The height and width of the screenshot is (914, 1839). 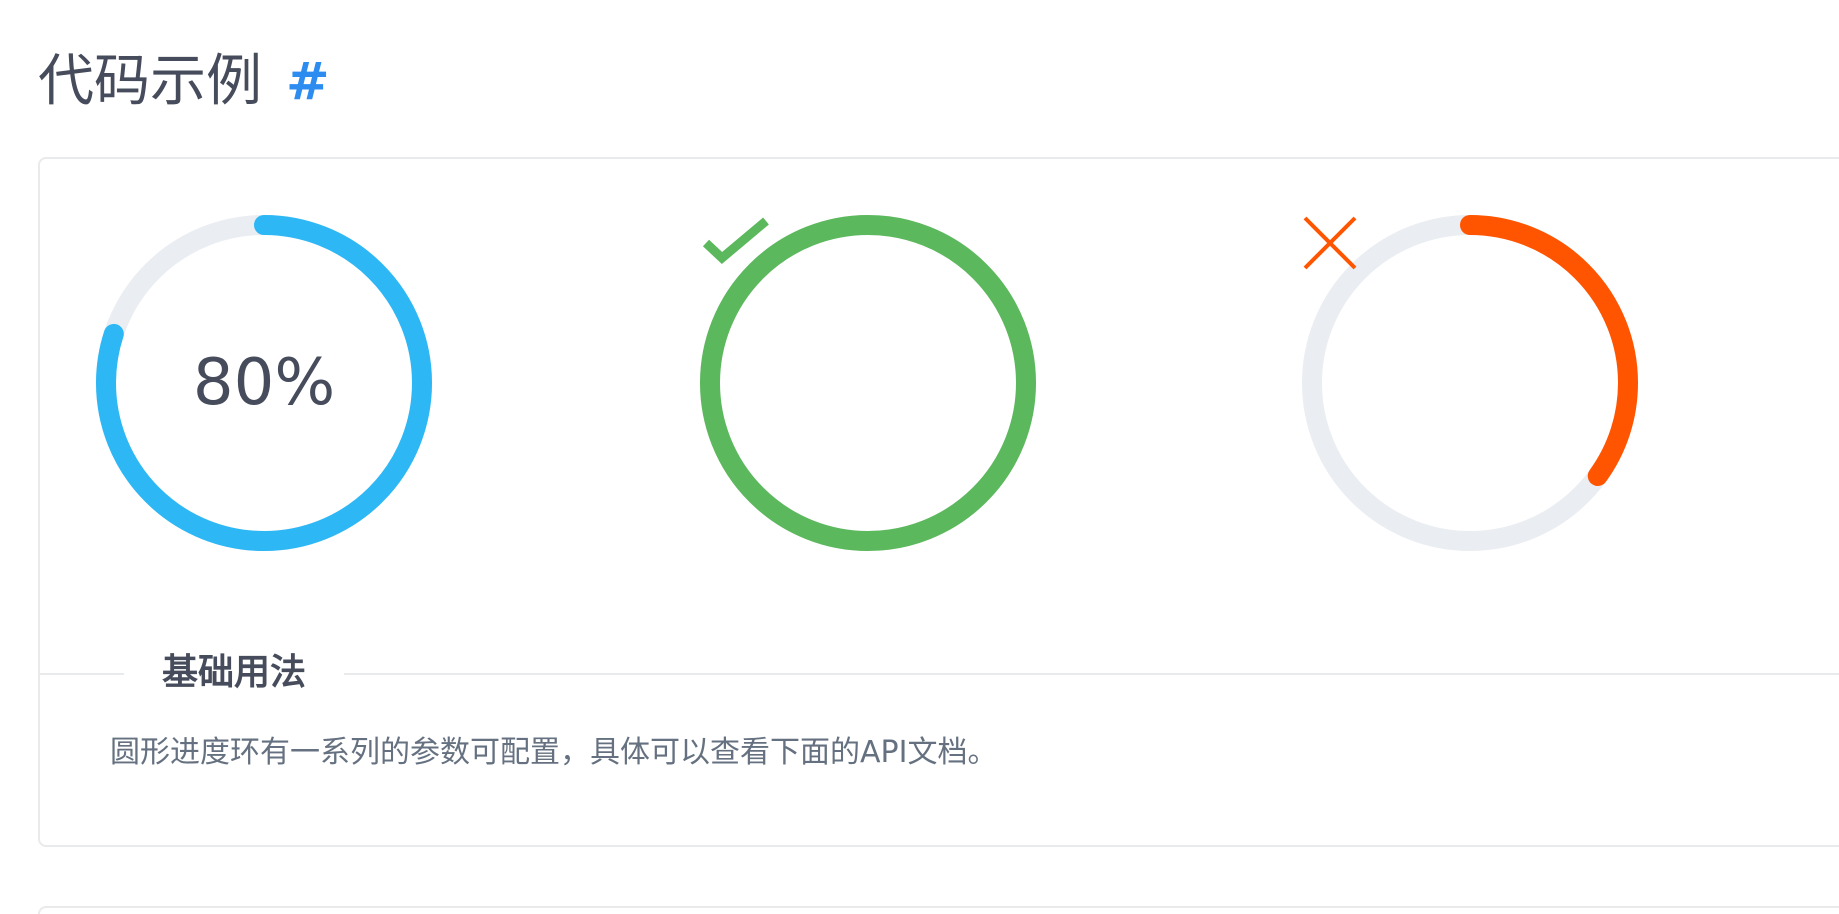 I want to click on demo-title: 基础用法, so click(x=234, y=673).